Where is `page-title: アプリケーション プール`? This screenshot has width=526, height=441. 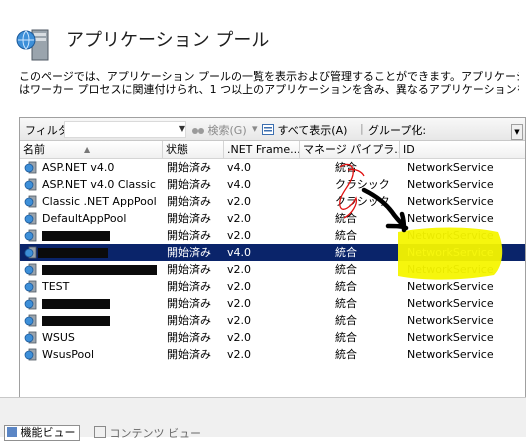 page-title: アプリケーション プール is located at coordinates (168, 40).